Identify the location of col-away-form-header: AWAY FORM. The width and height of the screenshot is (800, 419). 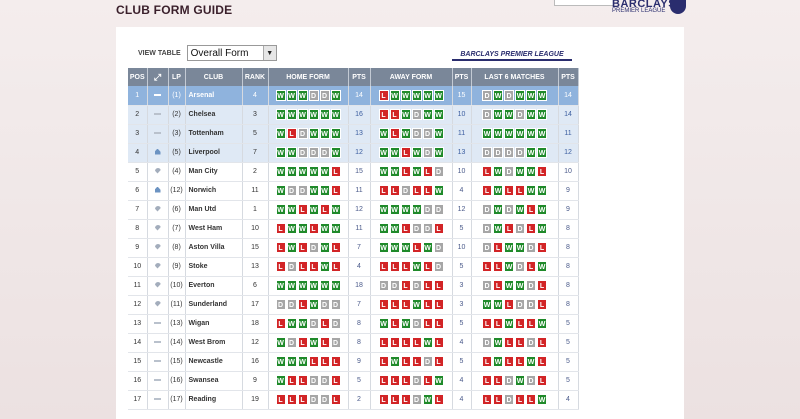
(411, 77).